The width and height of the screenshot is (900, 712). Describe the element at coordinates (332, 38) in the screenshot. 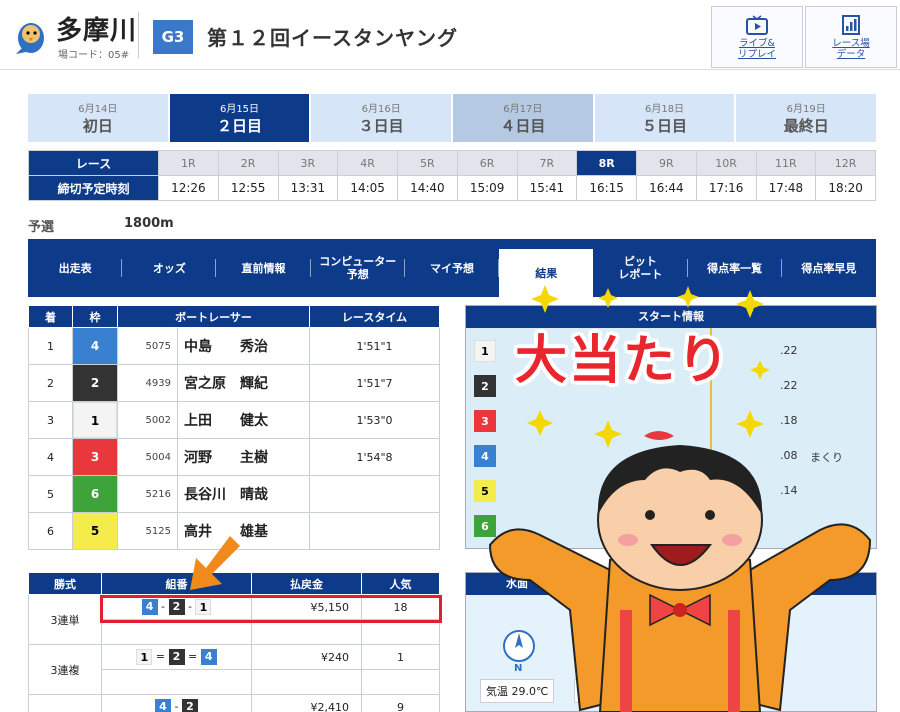

I see `race-title: 第１２回イースタンヤング` at that location.